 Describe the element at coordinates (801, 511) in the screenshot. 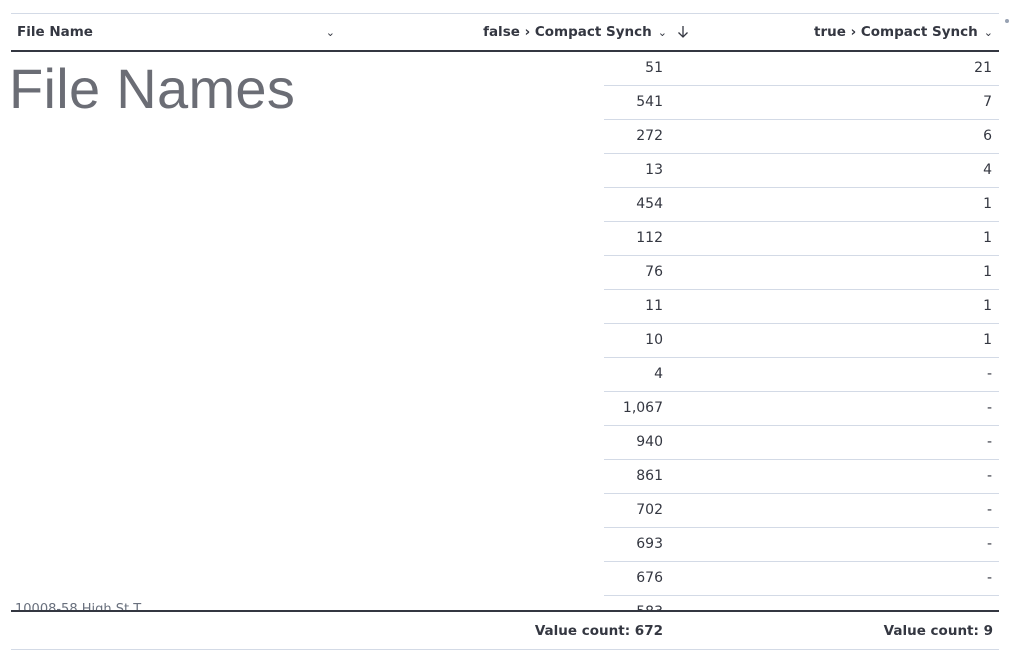

I see `table-row: 702 -` at that location.